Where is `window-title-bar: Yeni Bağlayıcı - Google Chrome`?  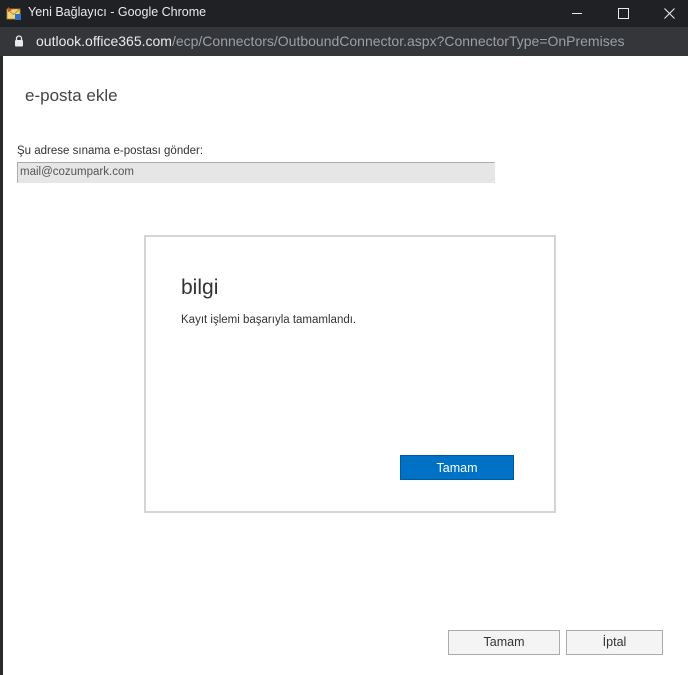
window-title-bar: Yeni Bağlayıcı - Google Chrome is located at coordinates (344, 13).